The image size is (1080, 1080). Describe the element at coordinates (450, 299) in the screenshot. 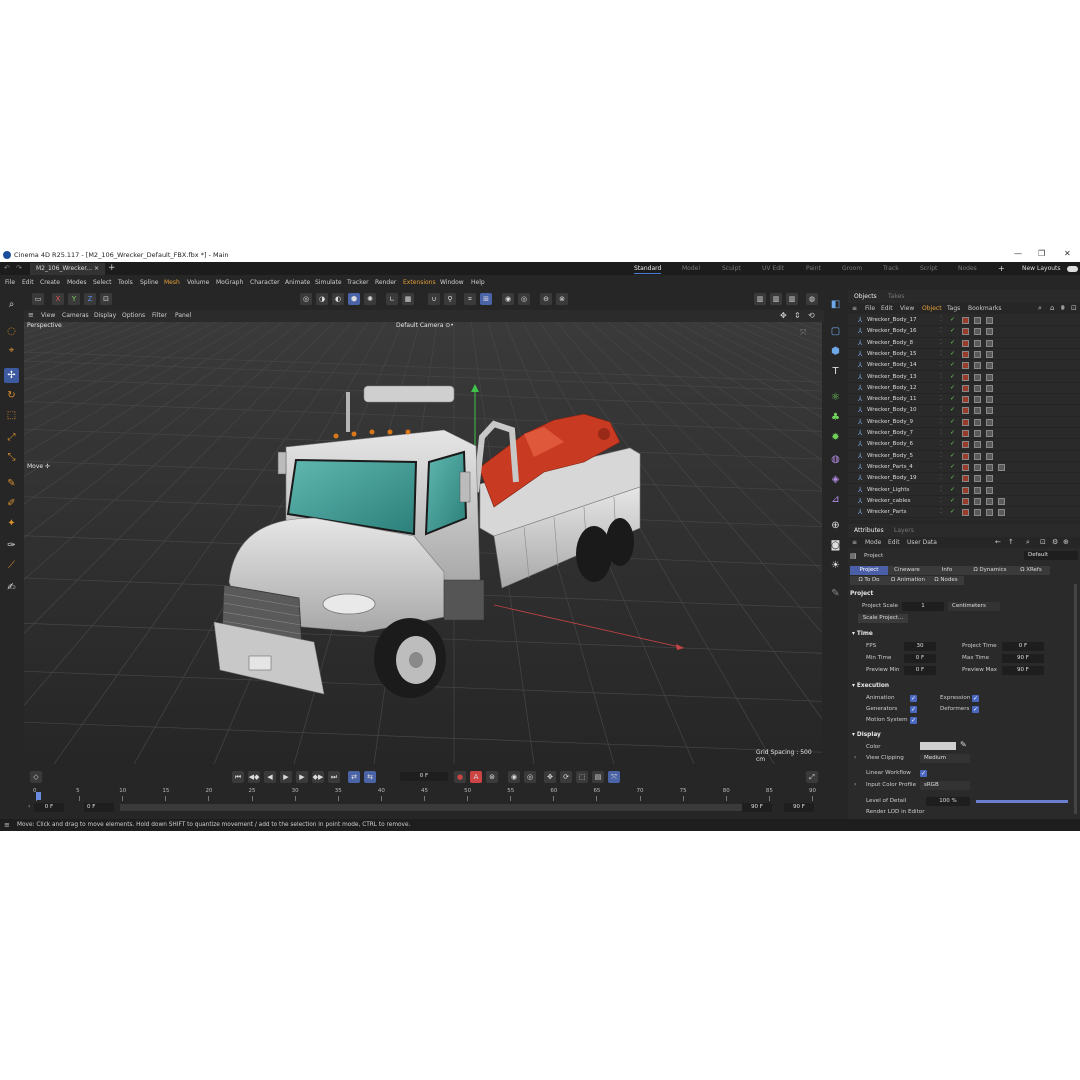

I see `locked-workplane-icon: ⚲` at that location.